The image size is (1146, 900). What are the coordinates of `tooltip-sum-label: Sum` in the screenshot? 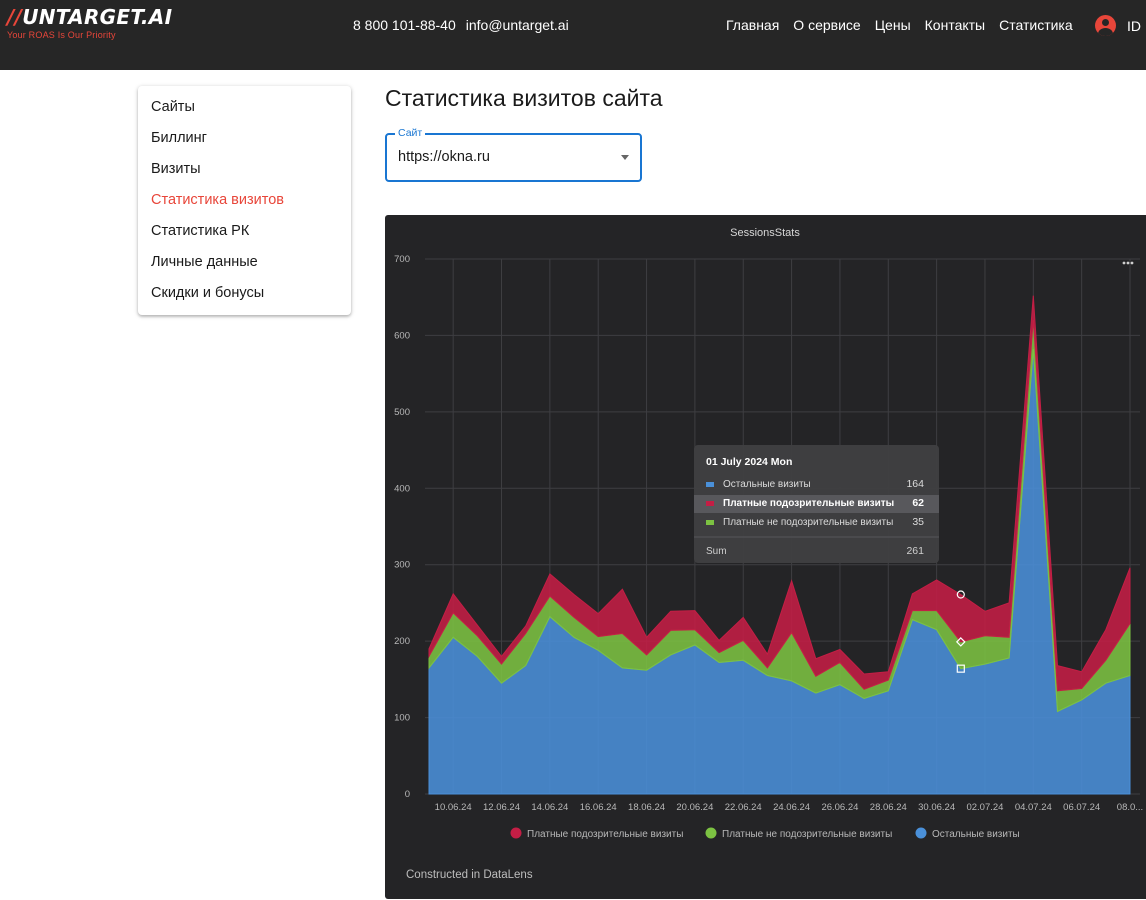 It's located at (716, 551).